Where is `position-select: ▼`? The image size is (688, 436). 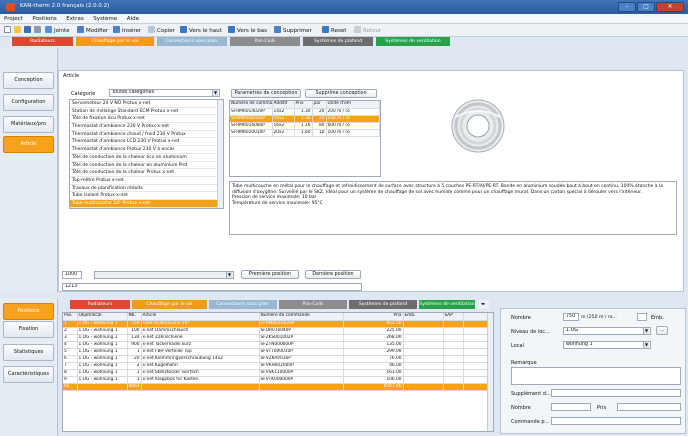
position-select: ▼ is located at coordinates (164, 275).